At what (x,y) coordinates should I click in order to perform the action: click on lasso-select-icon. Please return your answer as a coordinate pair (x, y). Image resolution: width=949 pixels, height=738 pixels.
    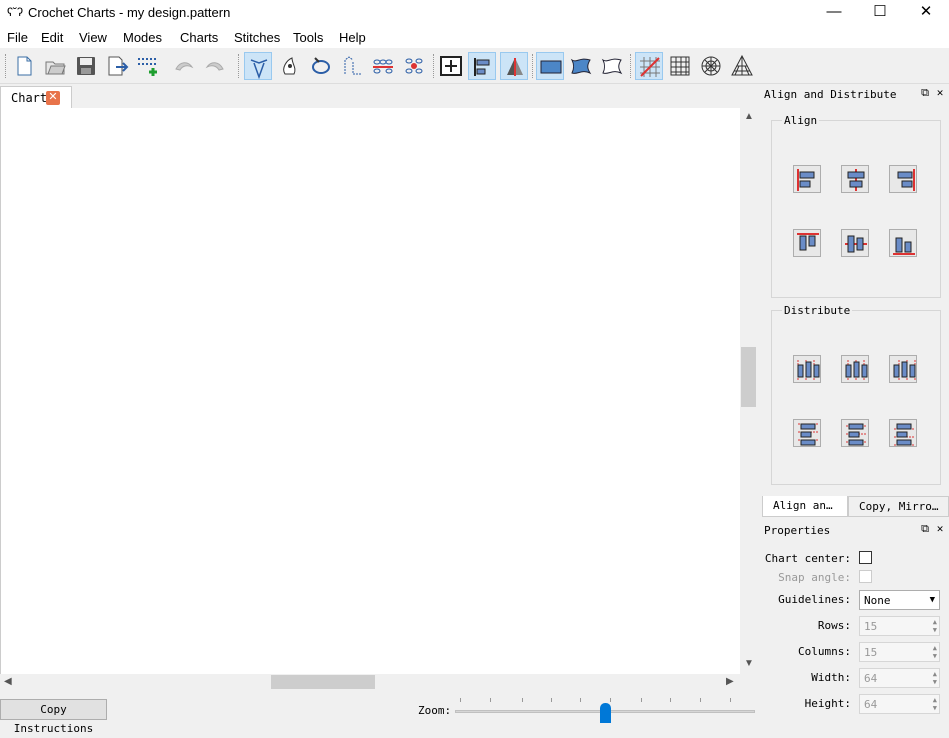
    Looking at the image, I should click on (581, 66).